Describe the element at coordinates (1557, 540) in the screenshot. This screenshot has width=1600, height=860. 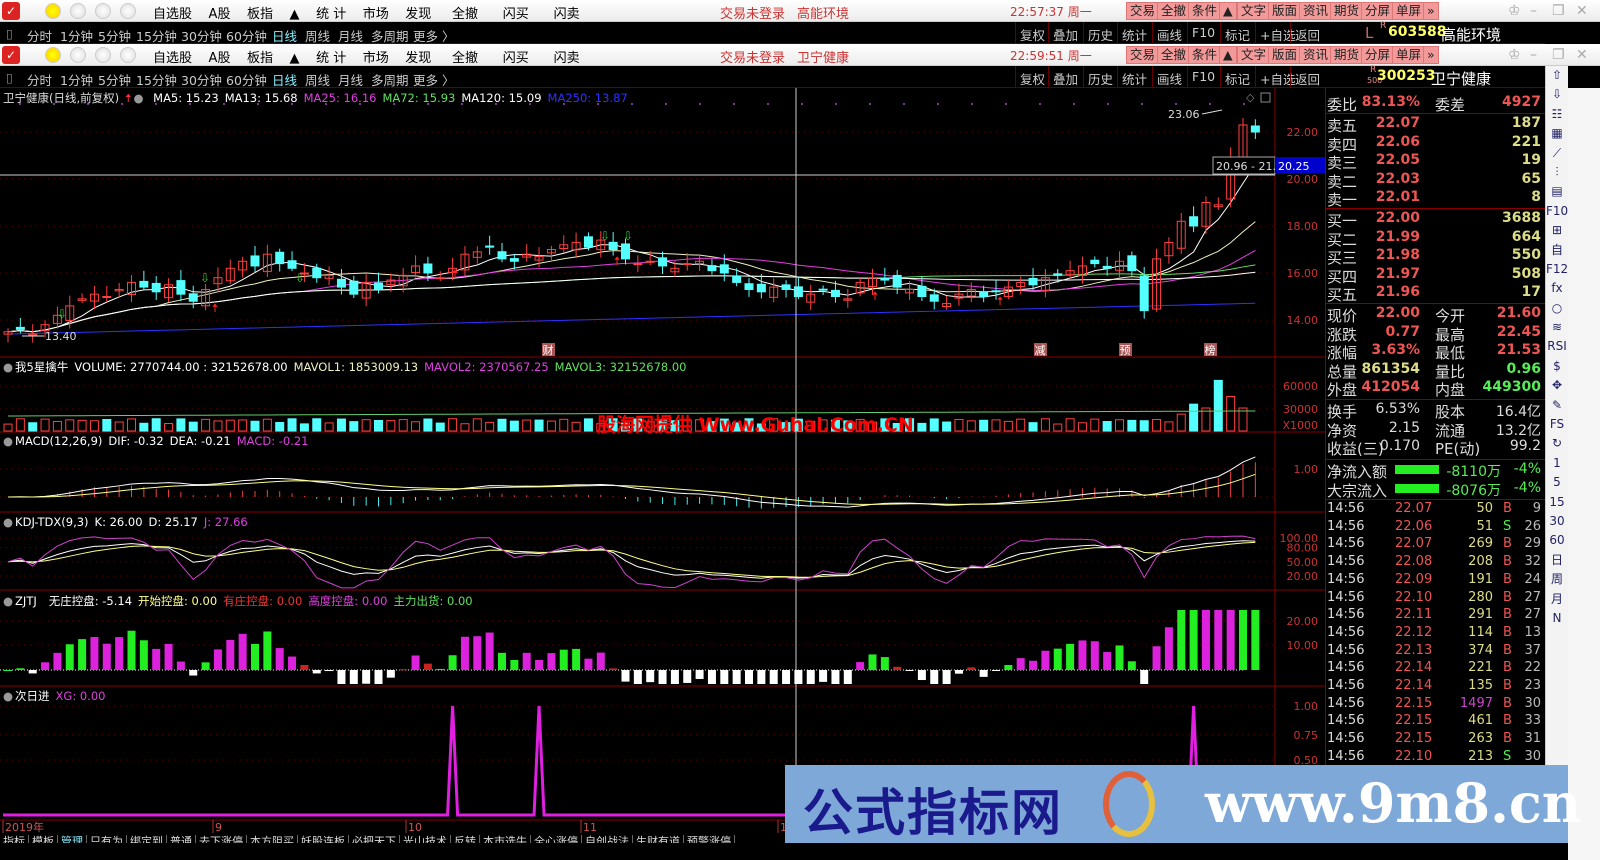
I see `side-tool-icon: 60` at that location.